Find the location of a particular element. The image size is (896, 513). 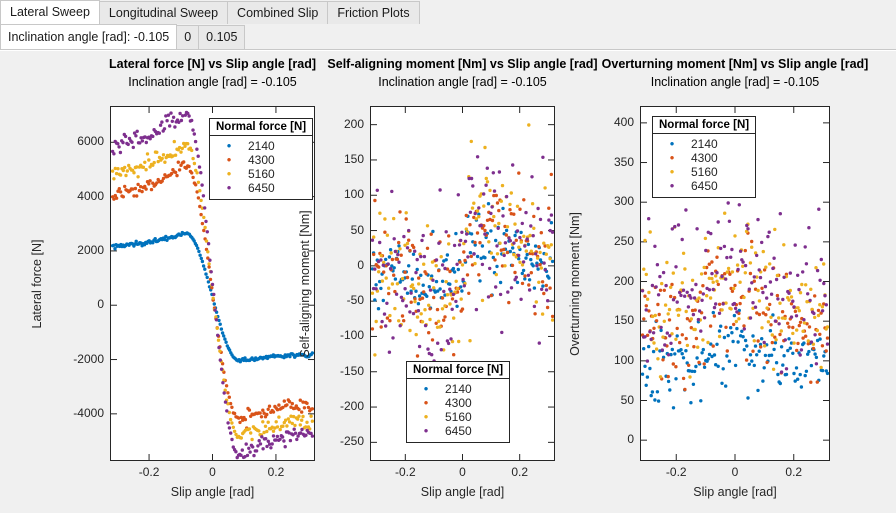

ytick-2-8: 400 is located at coordinates (623, 121).